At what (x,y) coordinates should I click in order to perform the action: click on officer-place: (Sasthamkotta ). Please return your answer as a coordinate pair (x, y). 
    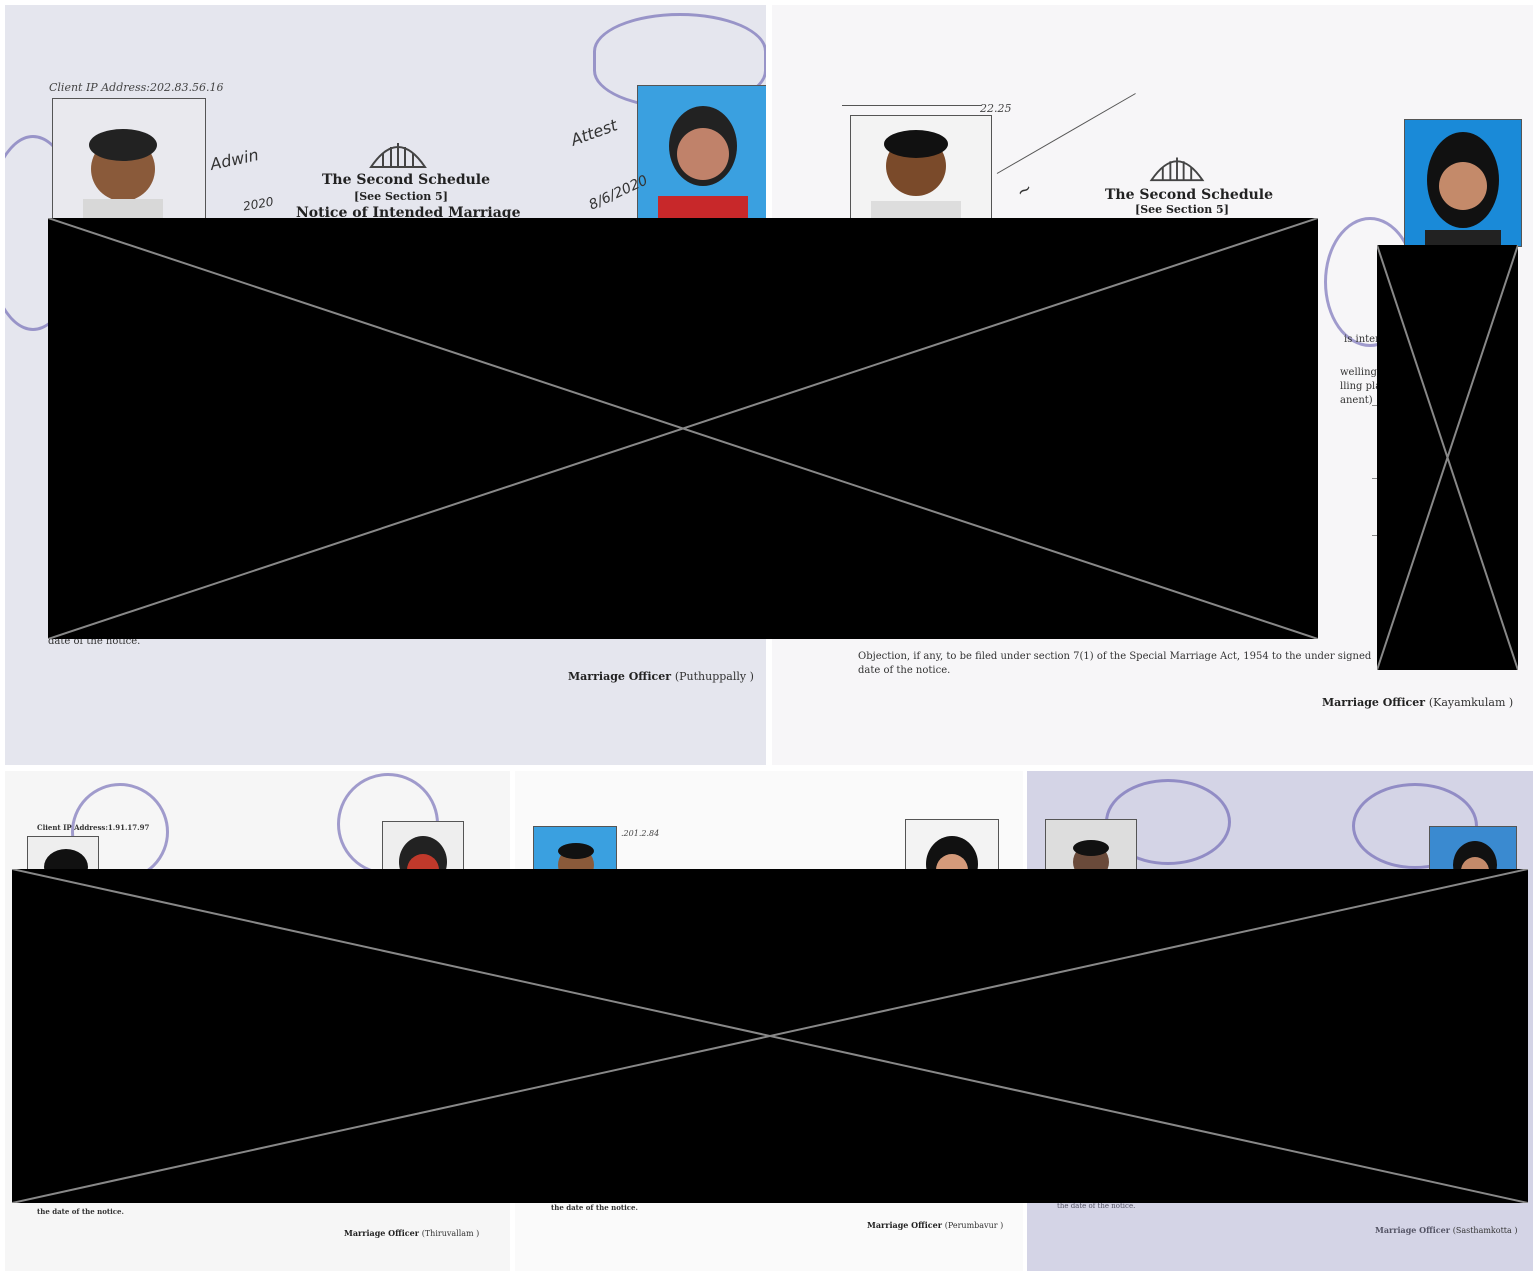
    Looking at the image, I should click on (1485, 1230).